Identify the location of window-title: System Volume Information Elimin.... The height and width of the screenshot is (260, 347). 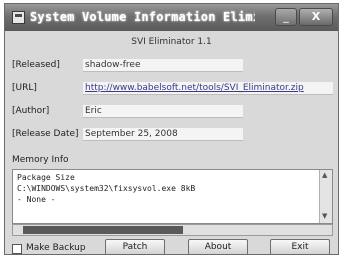
(142, 17).